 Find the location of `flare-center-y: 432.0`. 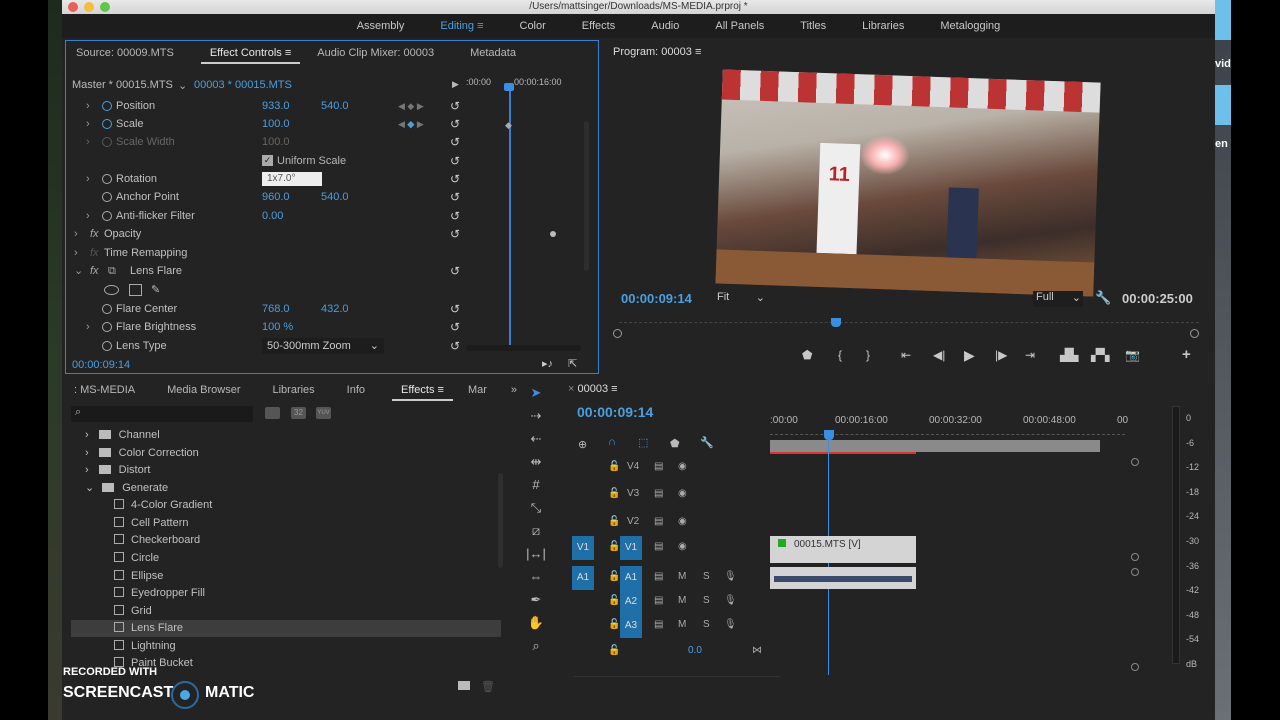

flare-center-y: 432.0 is located at coordinates (335, 309).